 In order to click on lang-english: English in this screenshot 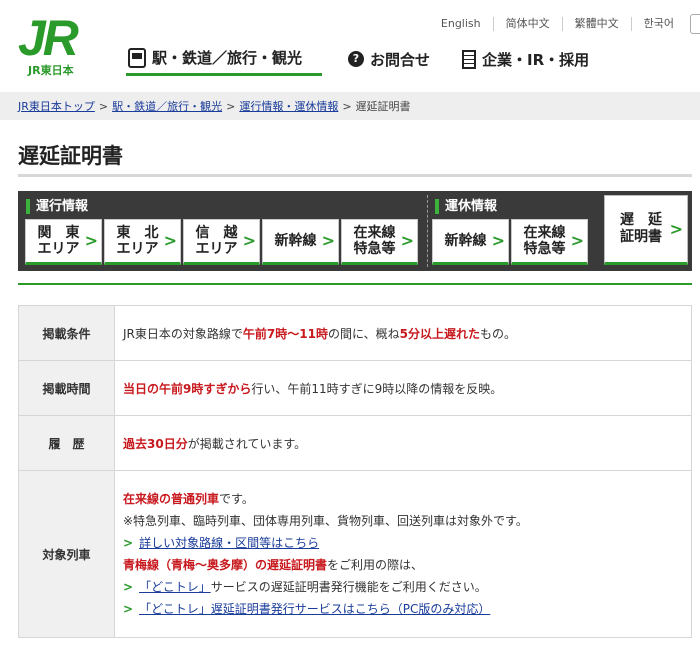, I will do `click(461, 24)`.